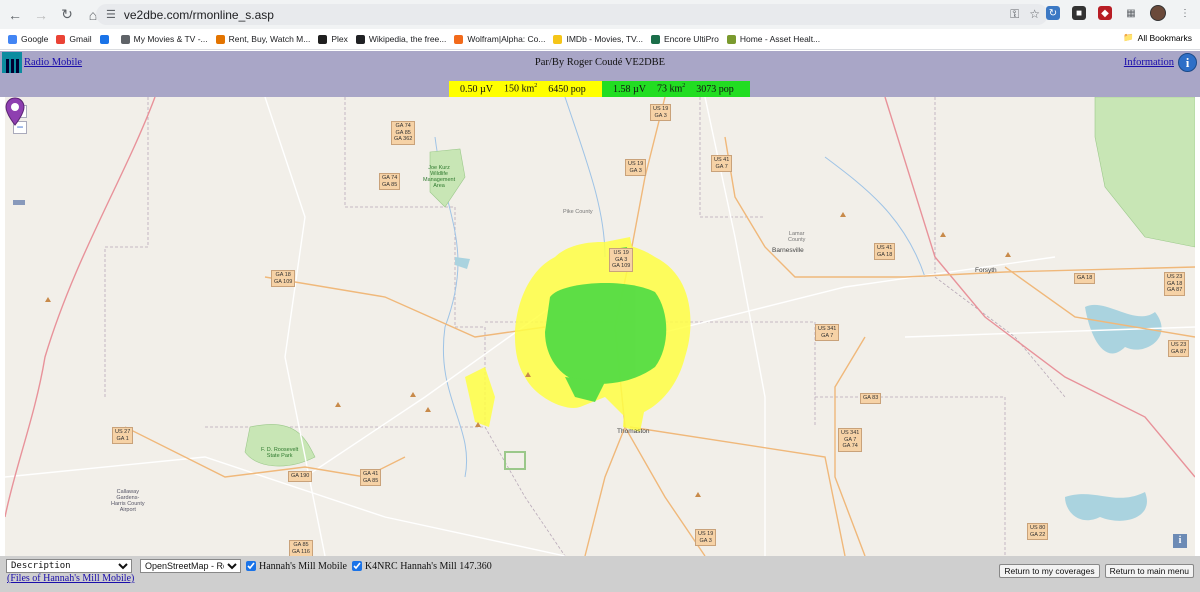 The width and height of the screenshot is (1200, 592). What do you see at coordinates (323, 39) in the screenshot?
I see `plex-icon` at bounding box center [323, 39].